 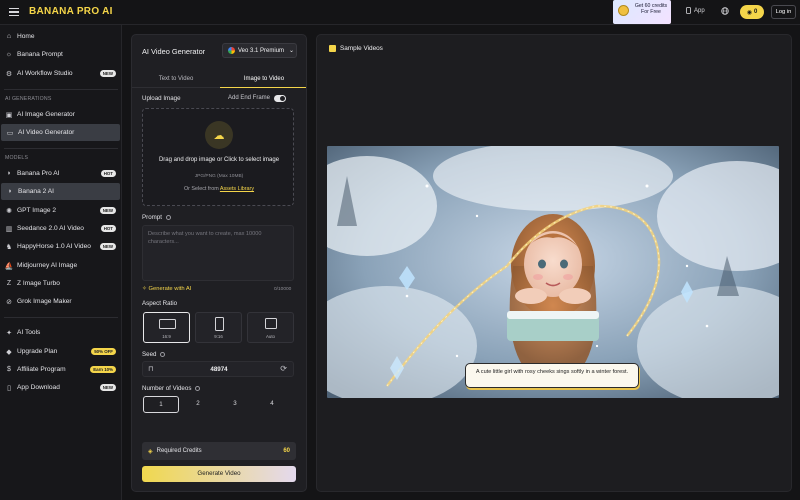 What do you see at coordinates (174, 51) in the screenshot?
I see `panel-title: AI Video Generator` at bounding box center [174, 51].